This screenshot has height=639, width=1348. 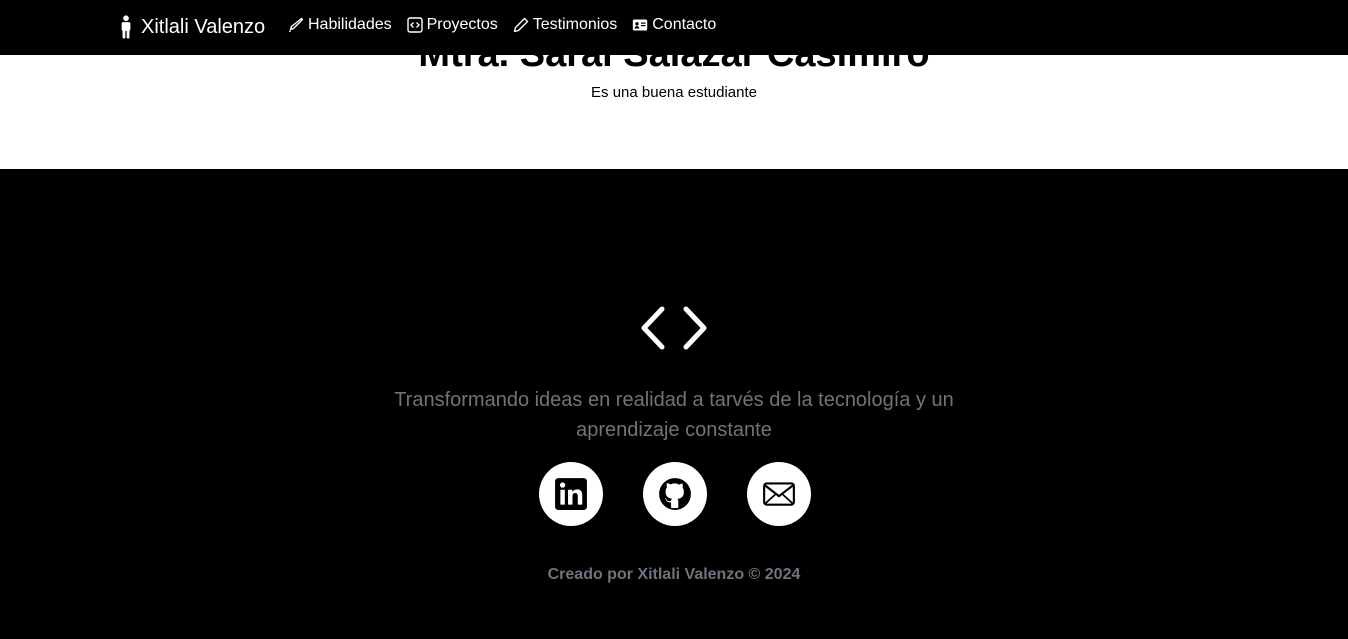 I want to click on nav-link-testimonios: Testimonios, so click(x=565, y=25).